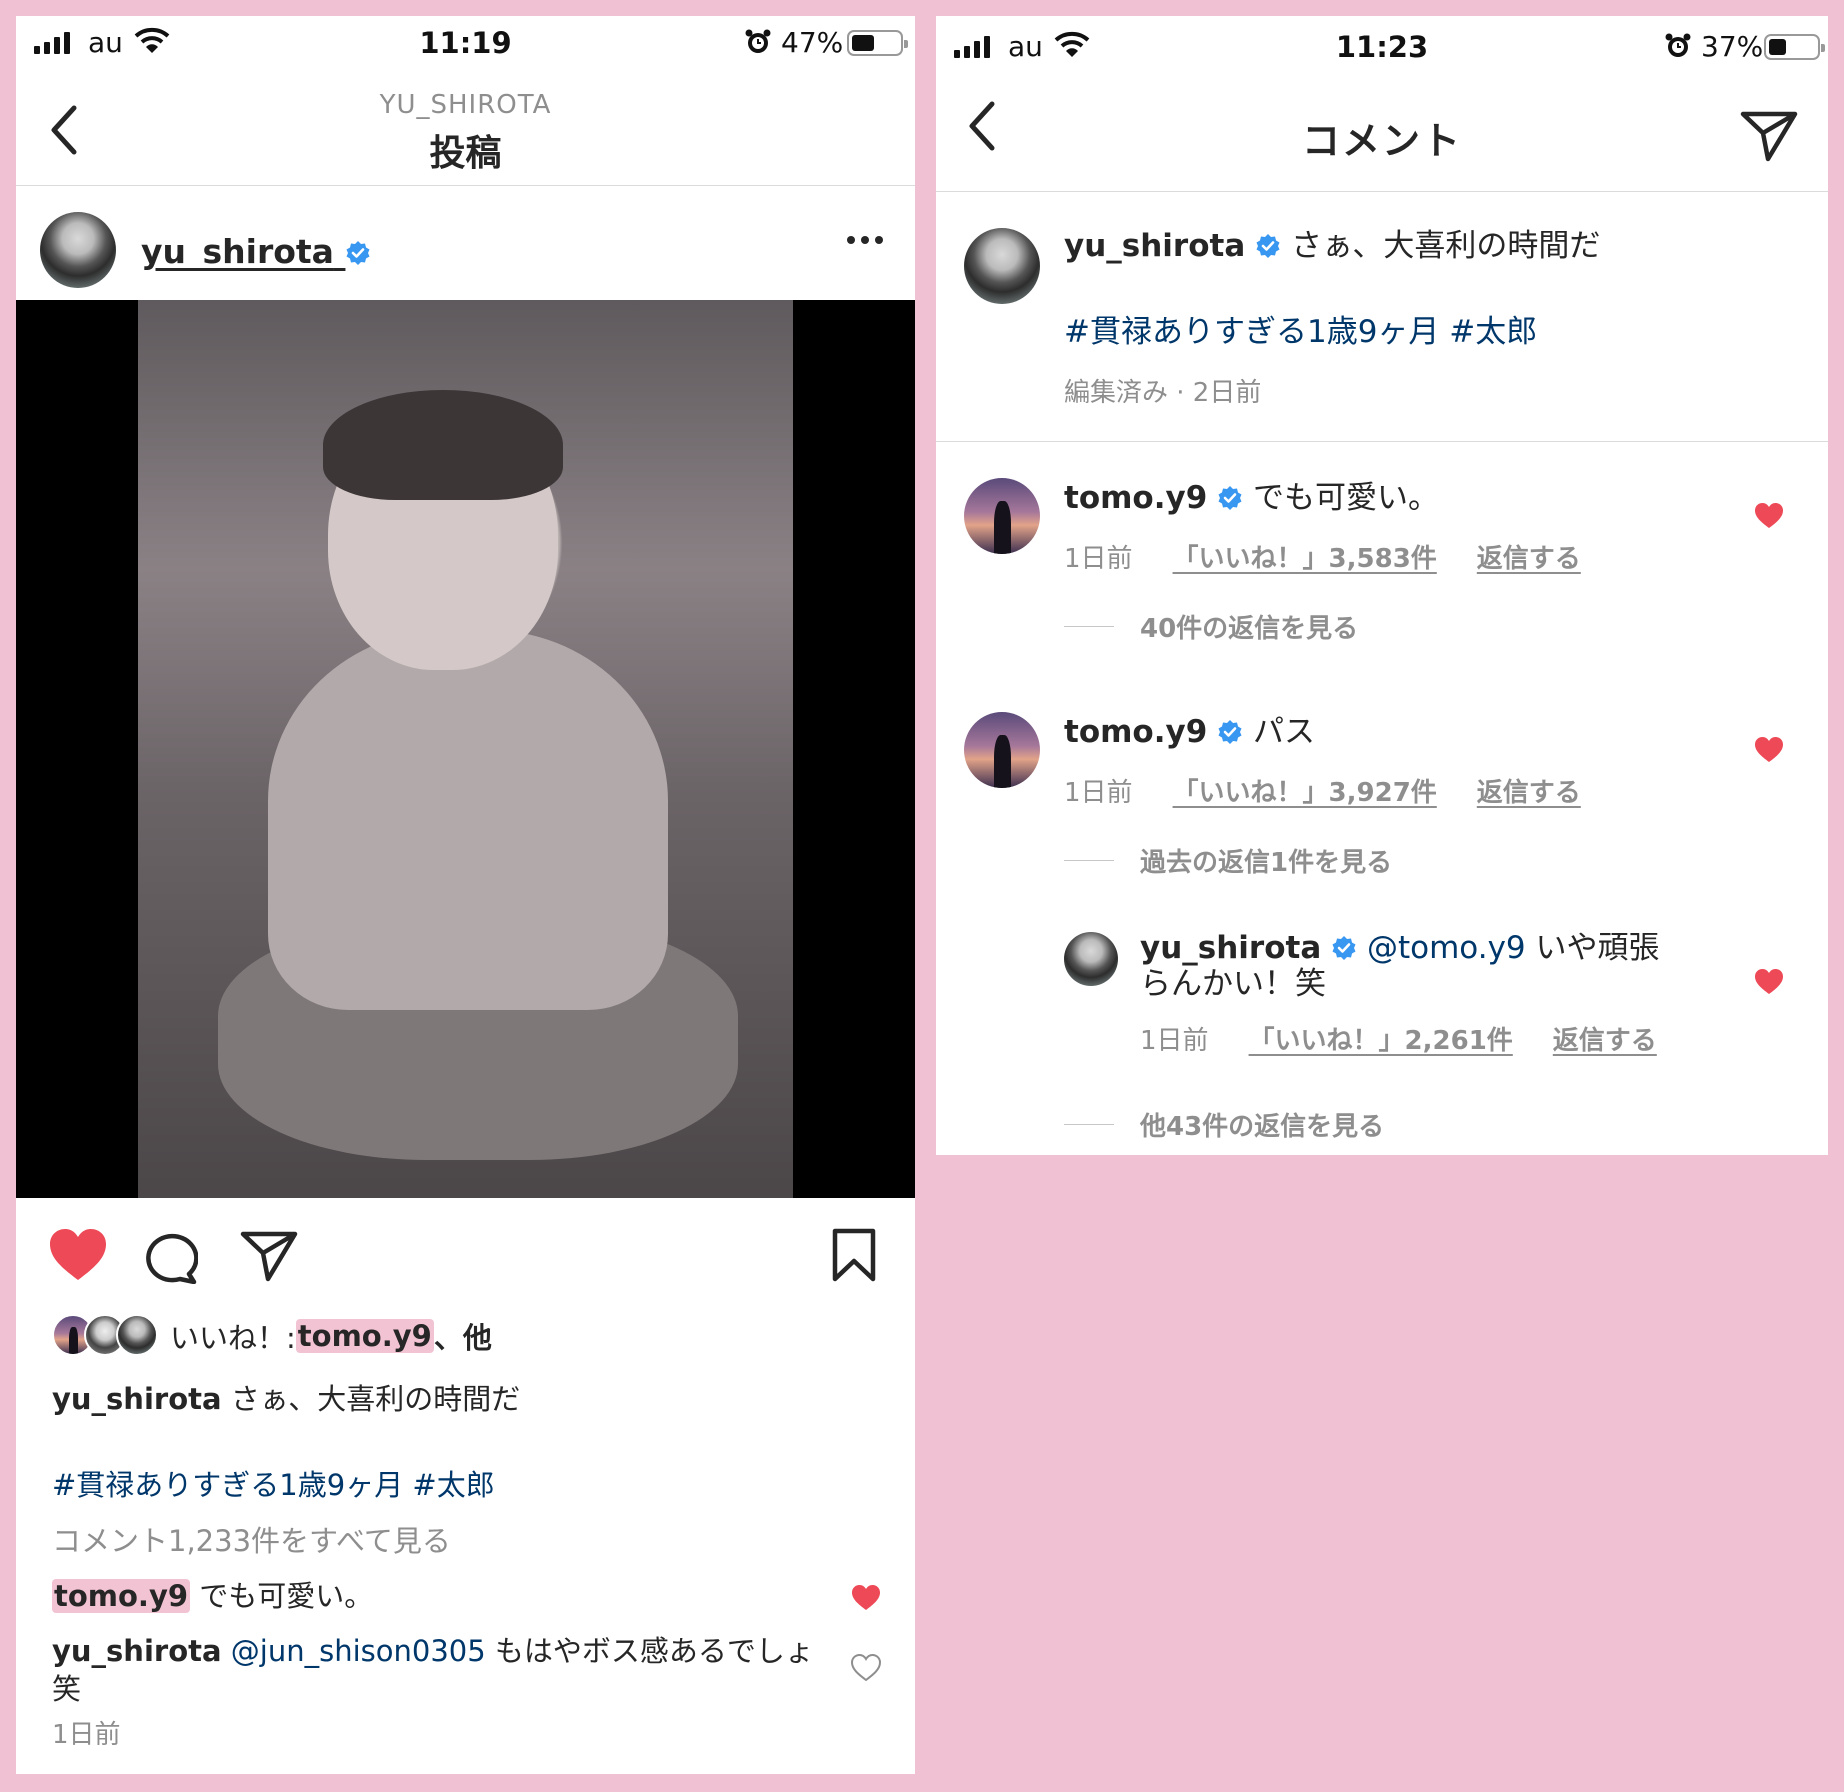 The width and height of the screenshot is (1844, 1792). Describe the element at coordinates (354, 1651) in the screenshot. I see `comment-mention: @jun_shison0305` at that location.